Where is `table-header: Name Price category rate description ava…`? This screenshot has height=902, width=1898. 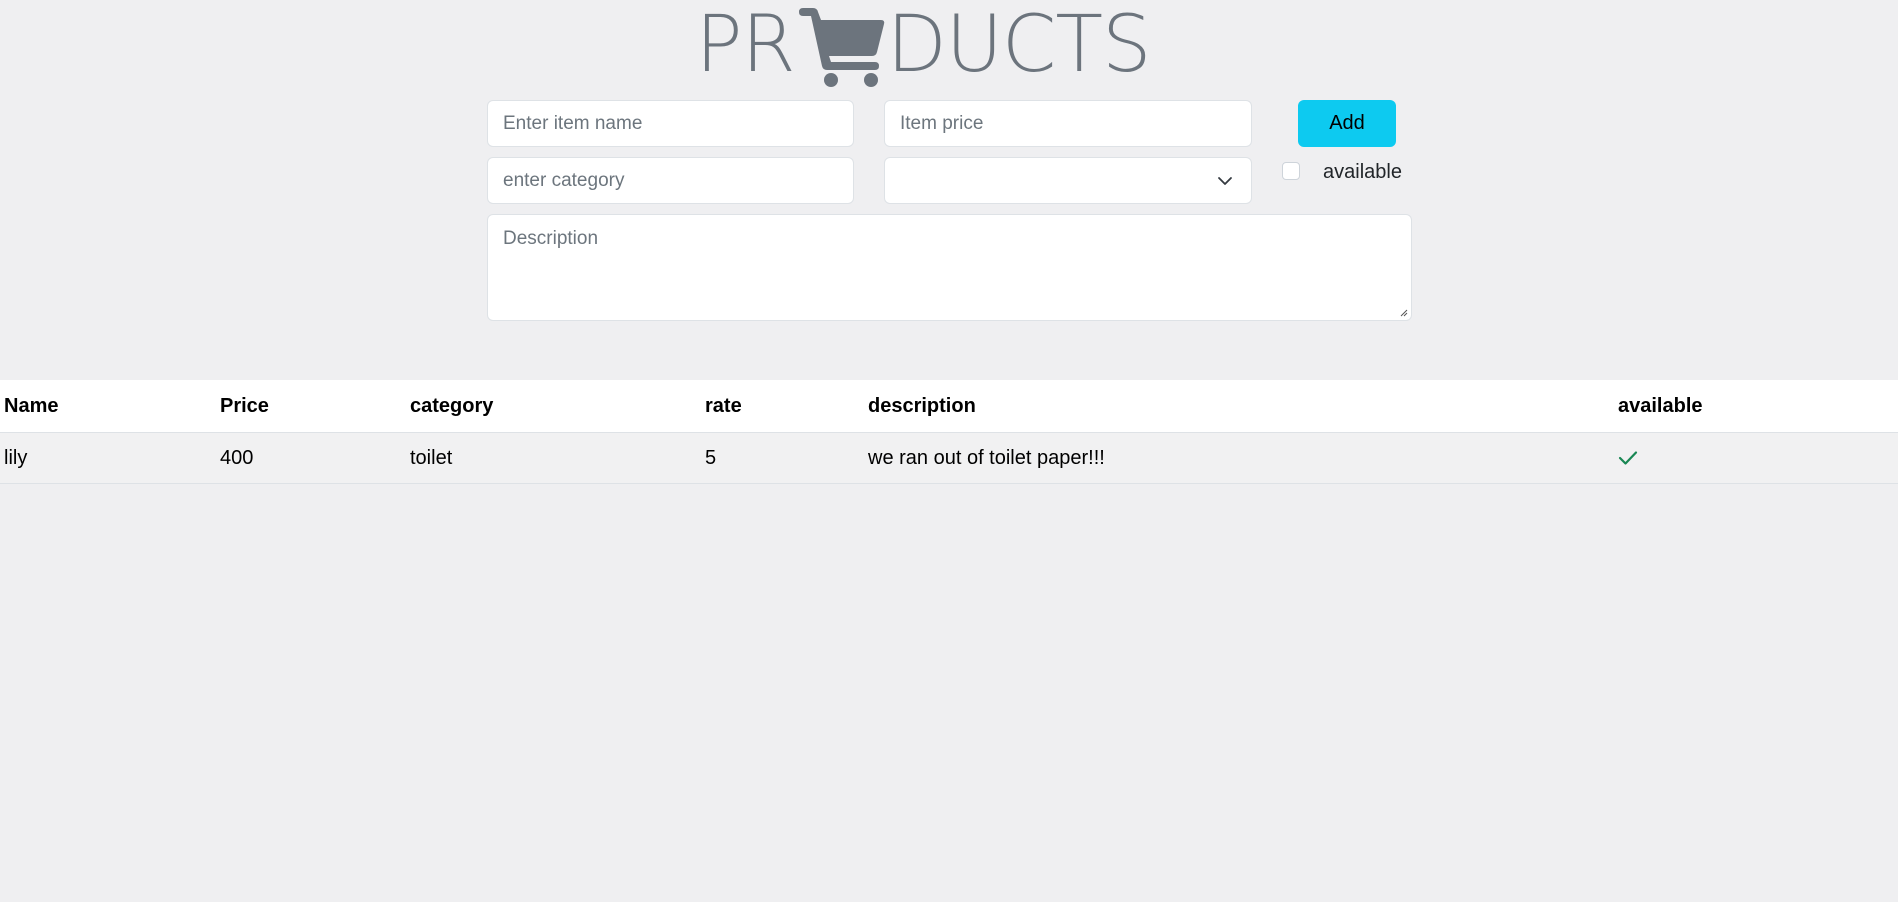
table-header: Name Price category rate description ava… is located at coordinates (949, 406).